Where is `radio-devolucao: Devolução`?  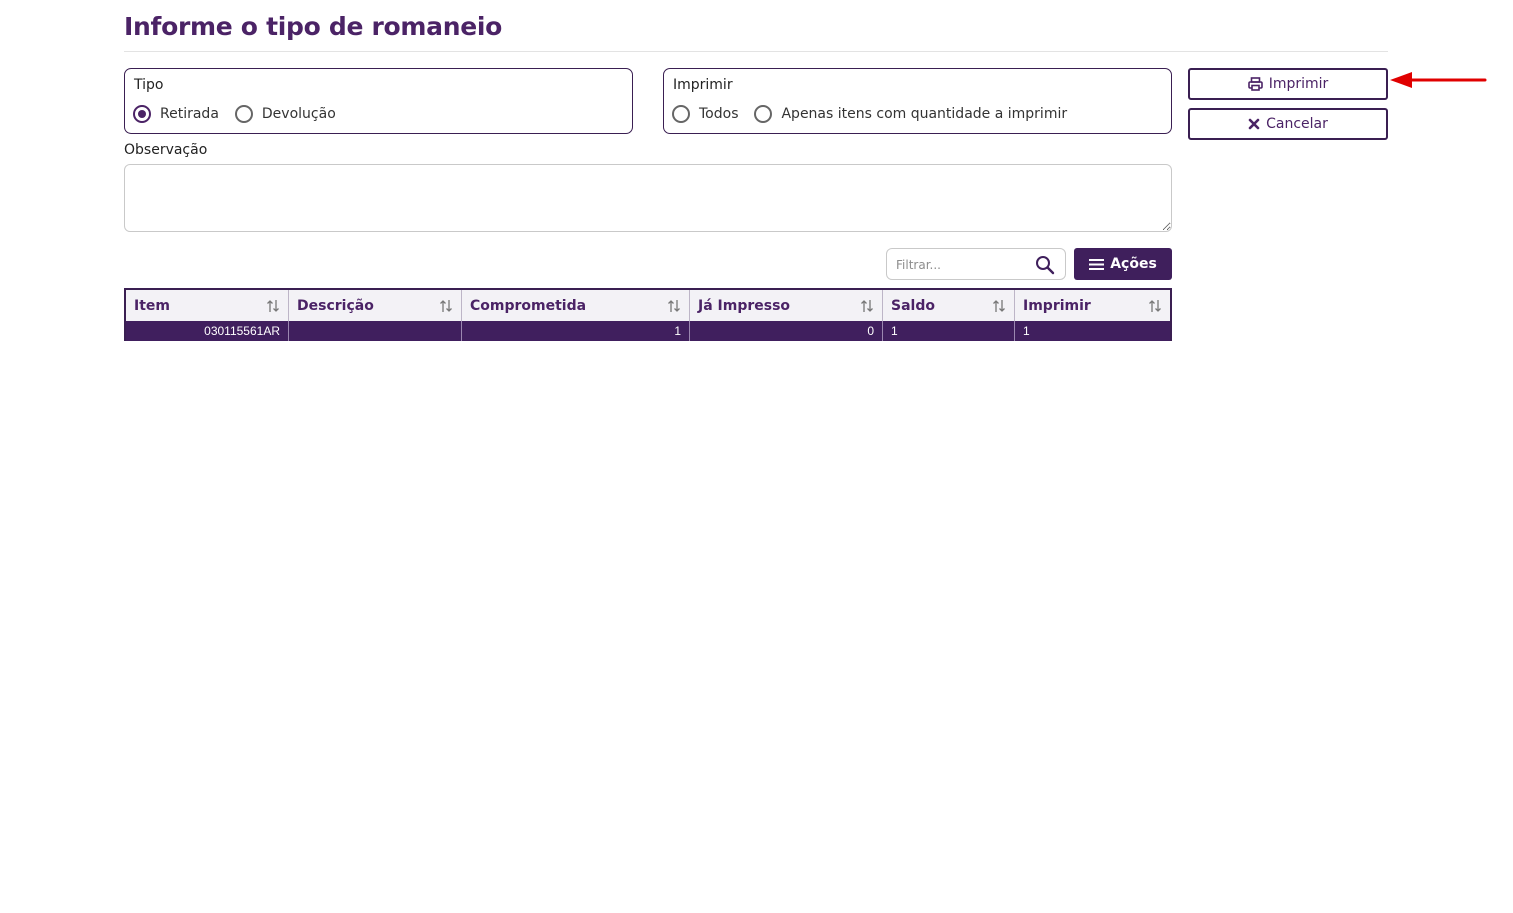
radio-devolucao: Devolução is located at coordinates (285, 114).